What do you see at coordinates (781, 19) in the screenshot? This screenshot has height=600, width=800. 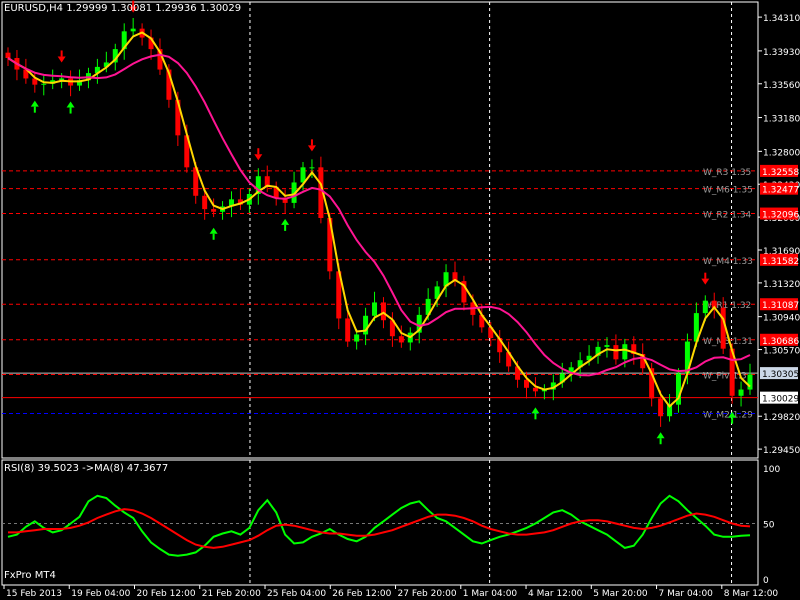 I see `price-tick-label: 1.34310` at bounding box center [781, 19].